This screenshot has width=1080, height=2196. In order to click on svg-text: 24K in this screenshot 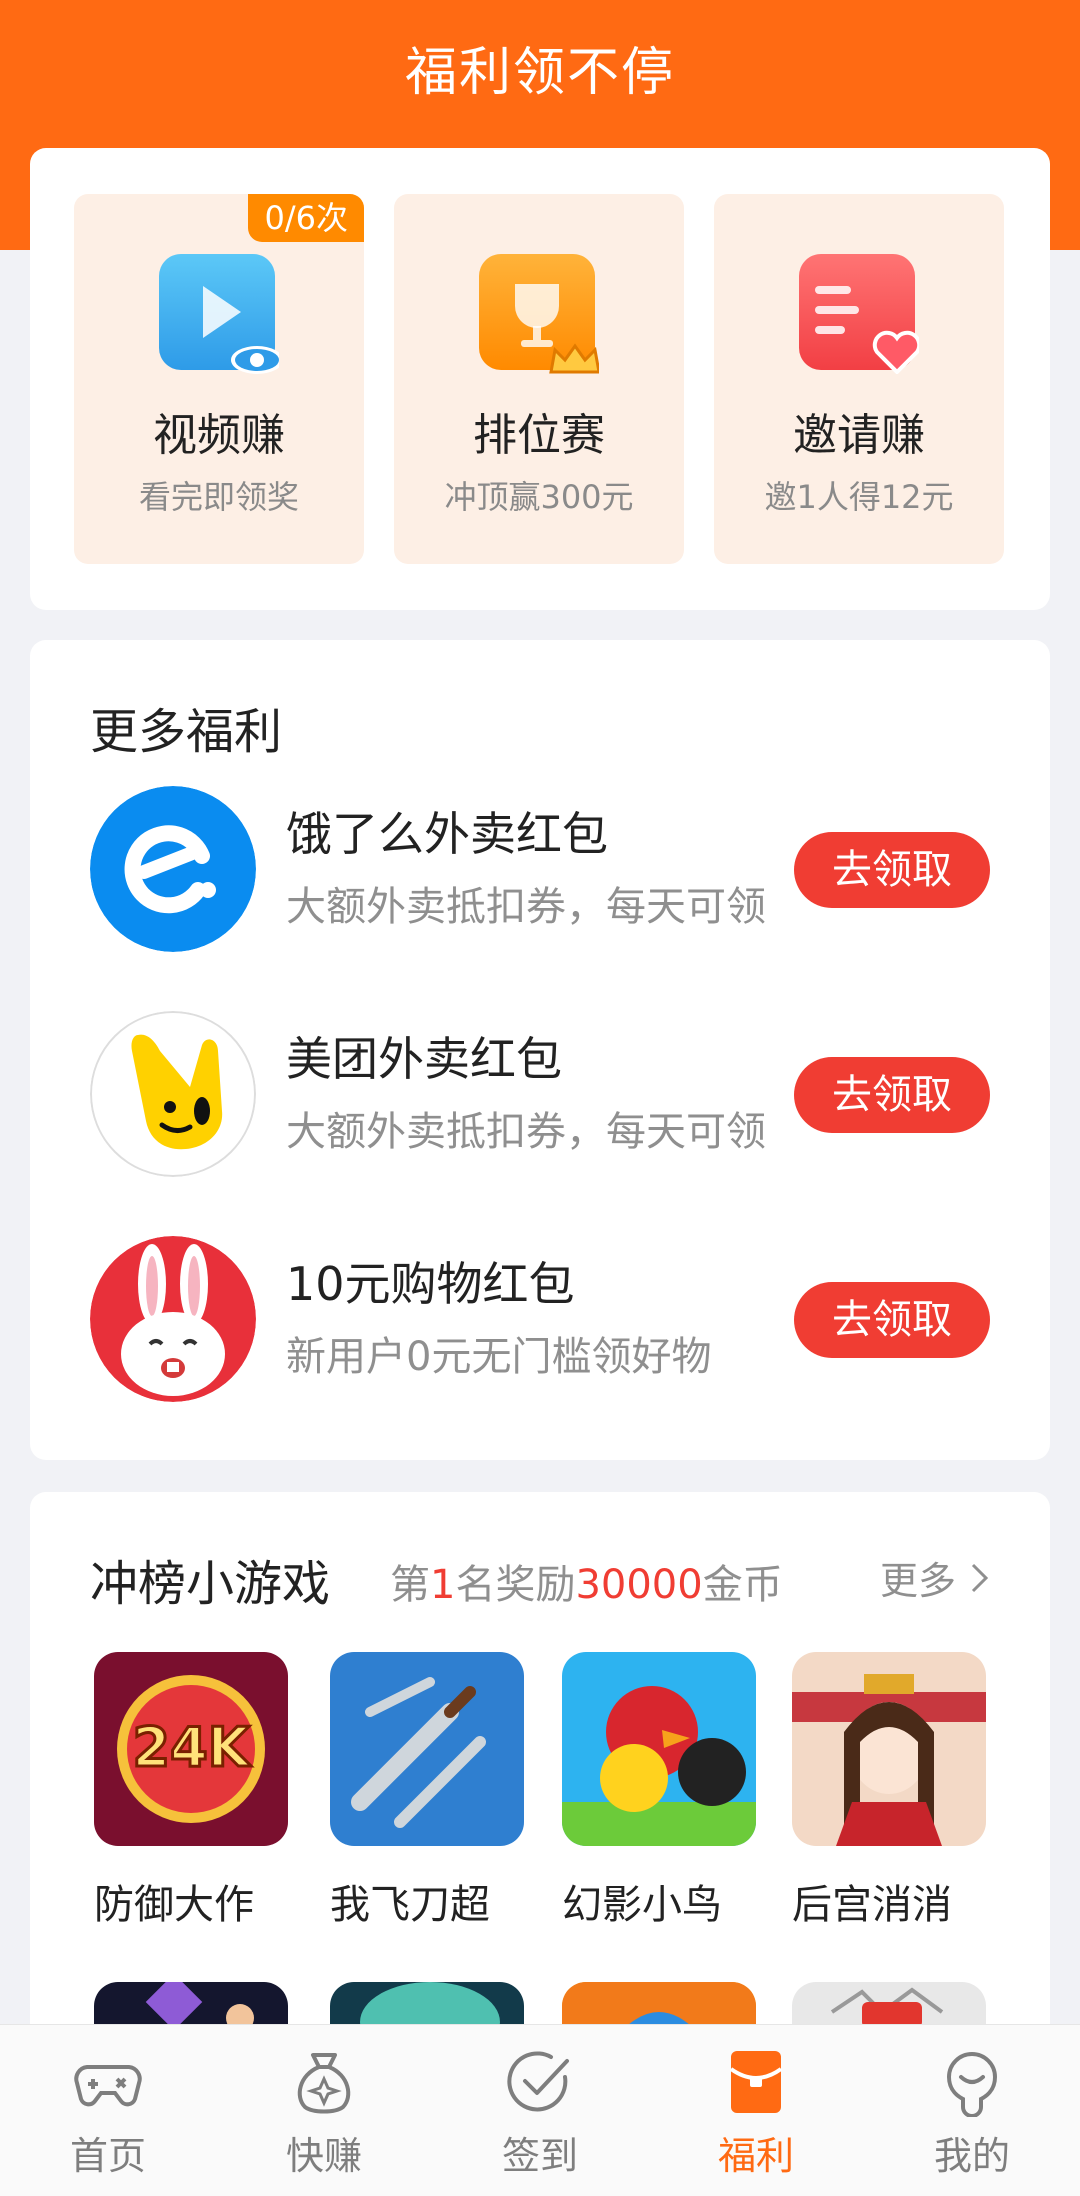, I will do `click(192, 1747)`.